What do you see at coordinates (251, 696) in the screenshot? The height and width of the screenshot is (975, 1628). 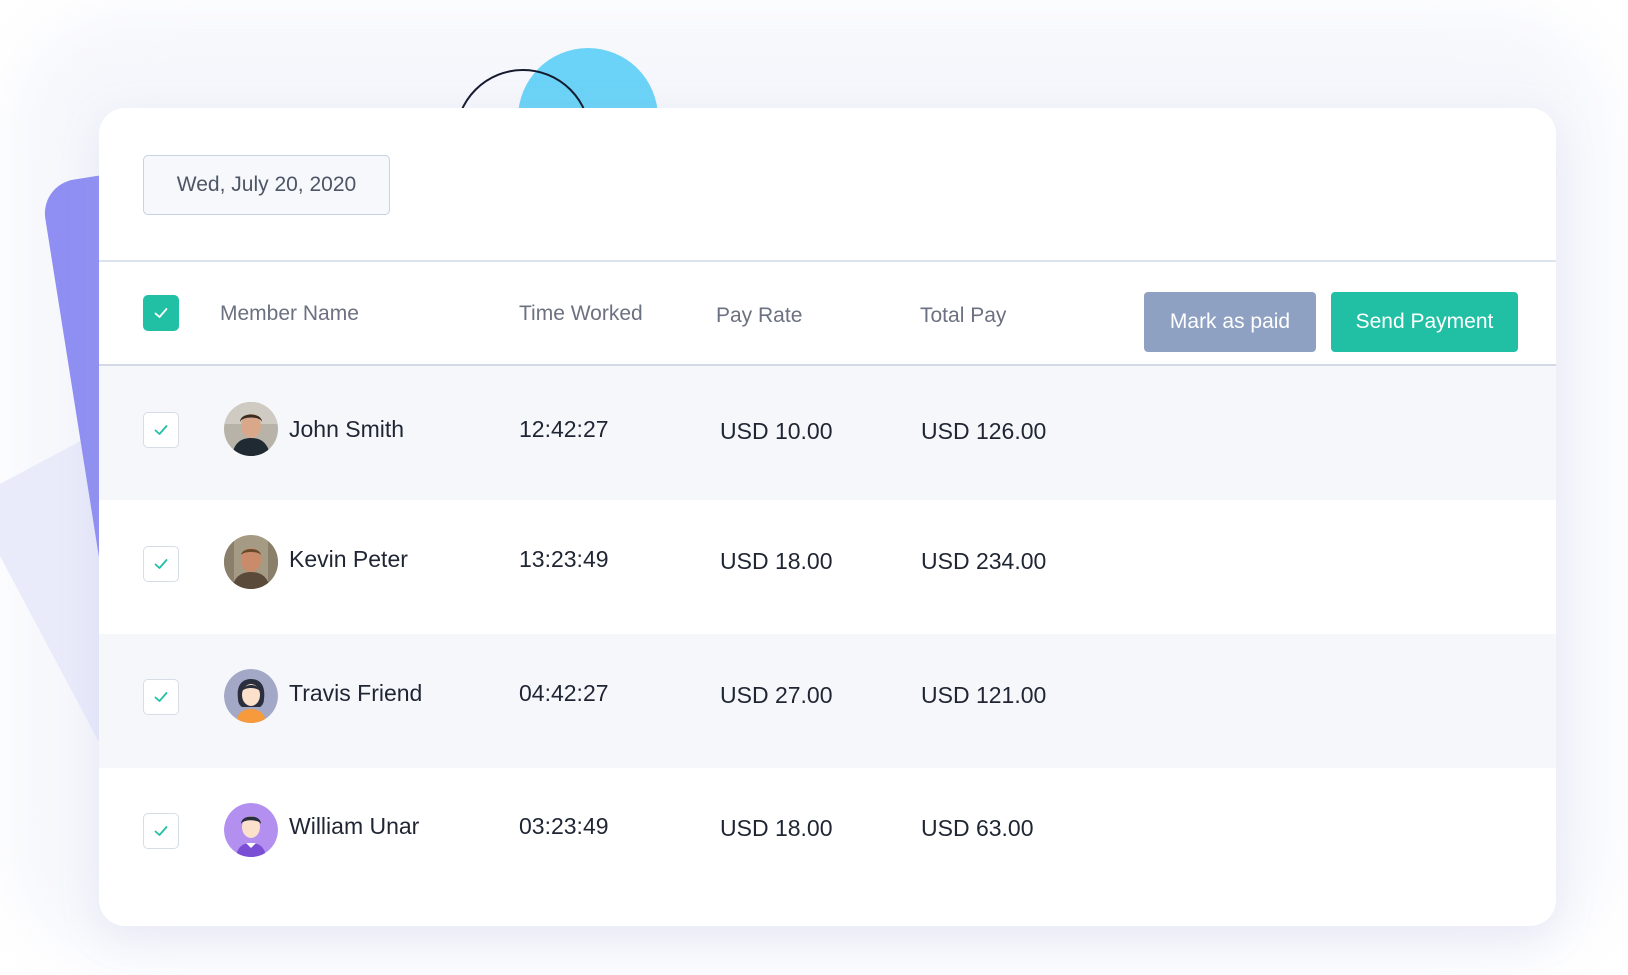 I see `female-avatar-icon` at bounding box center [251, 696].